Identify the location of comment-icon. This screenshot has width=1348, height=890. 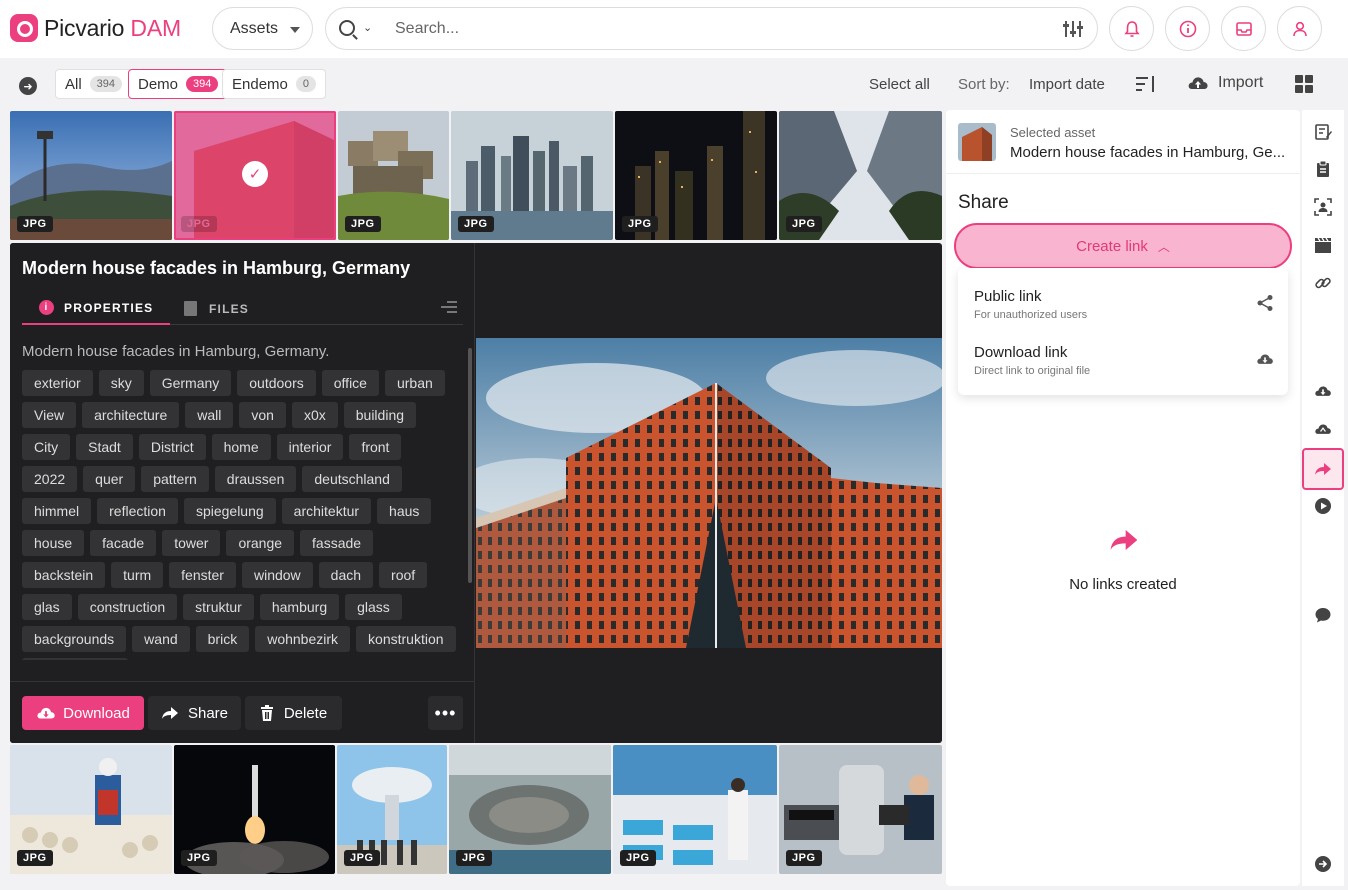
(1323, 615).